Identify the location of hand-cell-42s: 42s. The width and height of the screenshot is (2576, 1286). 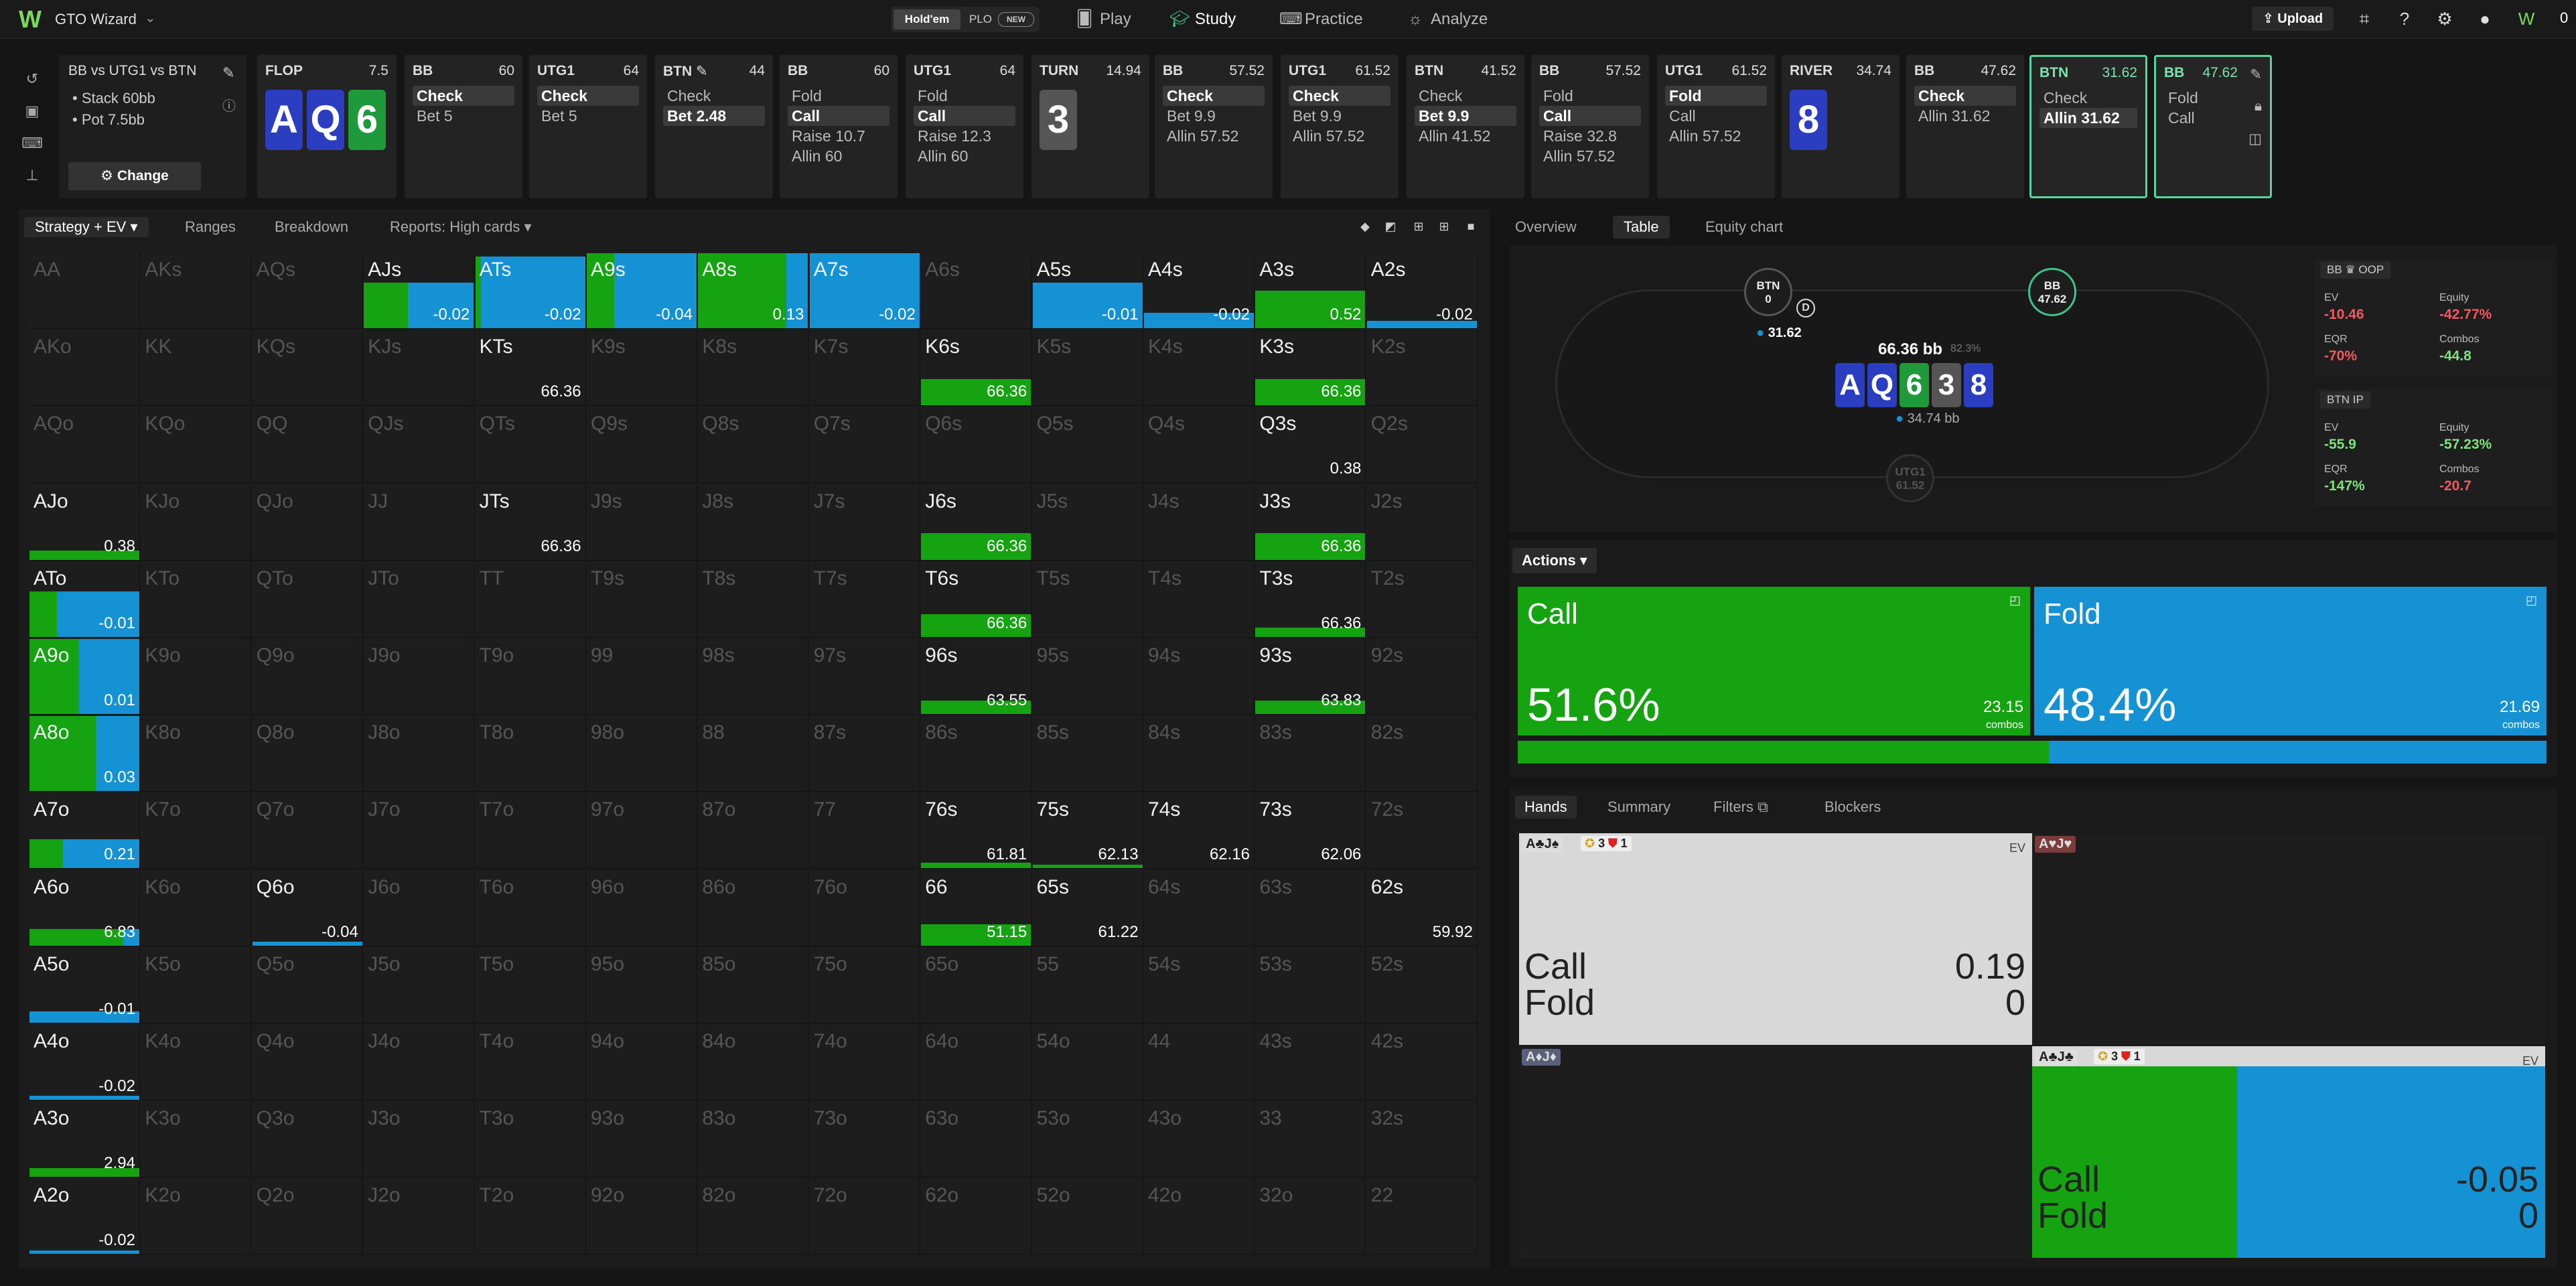
(1422, 1062).